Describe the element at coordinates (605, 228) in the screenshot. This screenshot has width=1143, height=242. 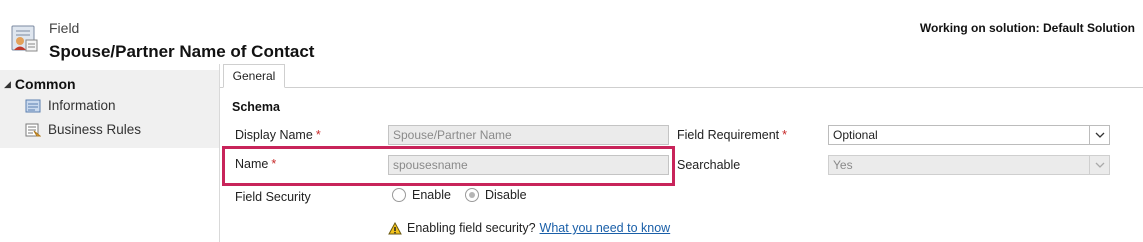
I see `what-you-need-to-know-link: What you need to know` at that location.